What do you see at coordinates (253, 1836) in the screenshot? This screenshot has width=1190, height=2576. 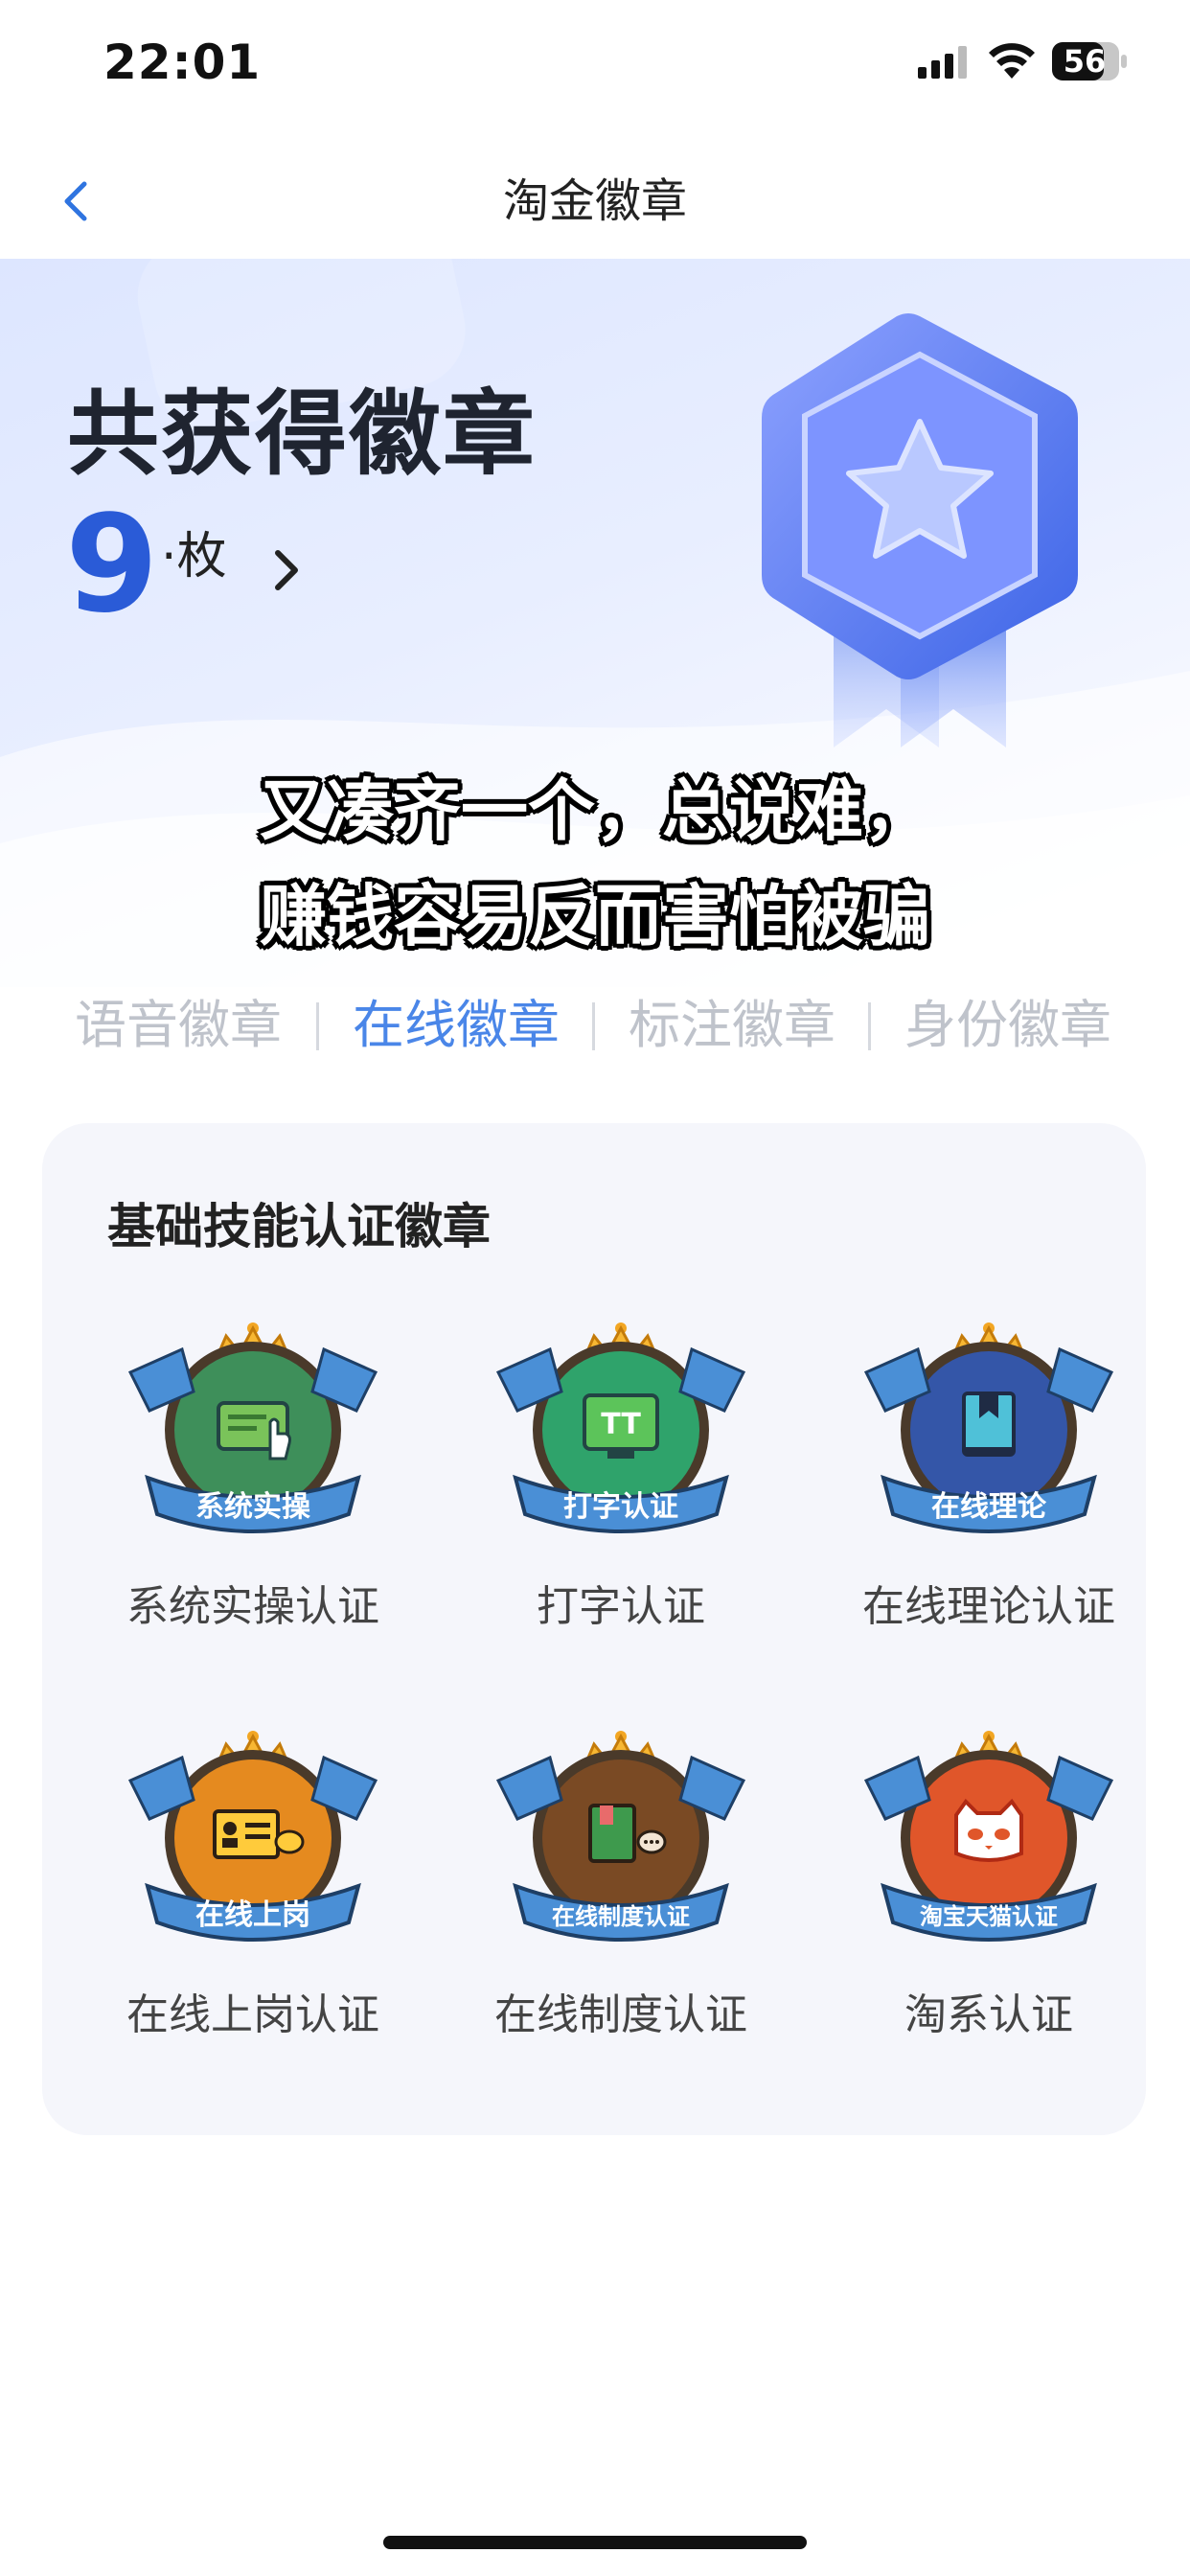 I see `id-card-icon: 在线上岗` at bounding box center [253, 1836].